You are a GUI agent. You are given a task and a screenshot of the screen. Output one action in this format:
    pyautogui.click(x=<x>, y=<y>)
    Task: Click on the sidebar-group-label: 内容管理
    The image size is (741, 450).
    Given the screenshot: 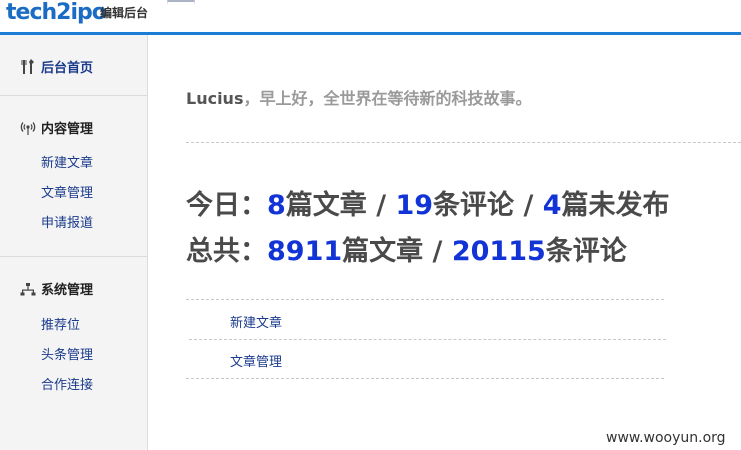 What is the action you would take?
    pyautogui.click(x=67, y=129)
    